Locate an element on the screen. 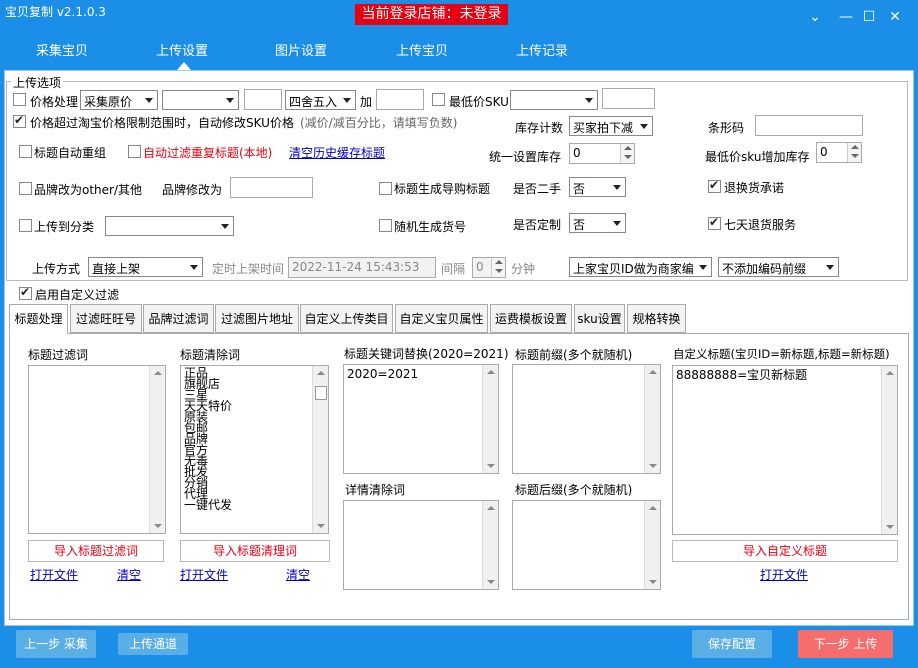  return-promise-checkbox is located at coordinates (714, 185).